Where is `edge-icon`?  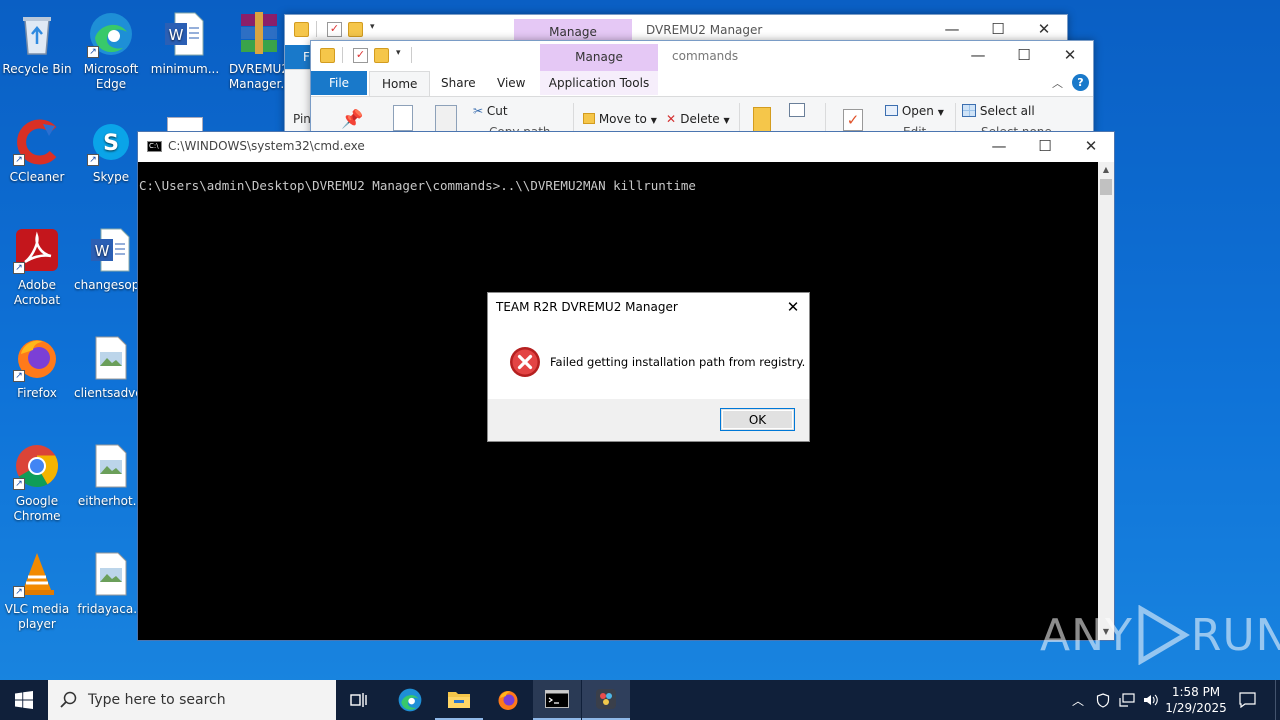 edge-icon is located at coordinates (410, 700).